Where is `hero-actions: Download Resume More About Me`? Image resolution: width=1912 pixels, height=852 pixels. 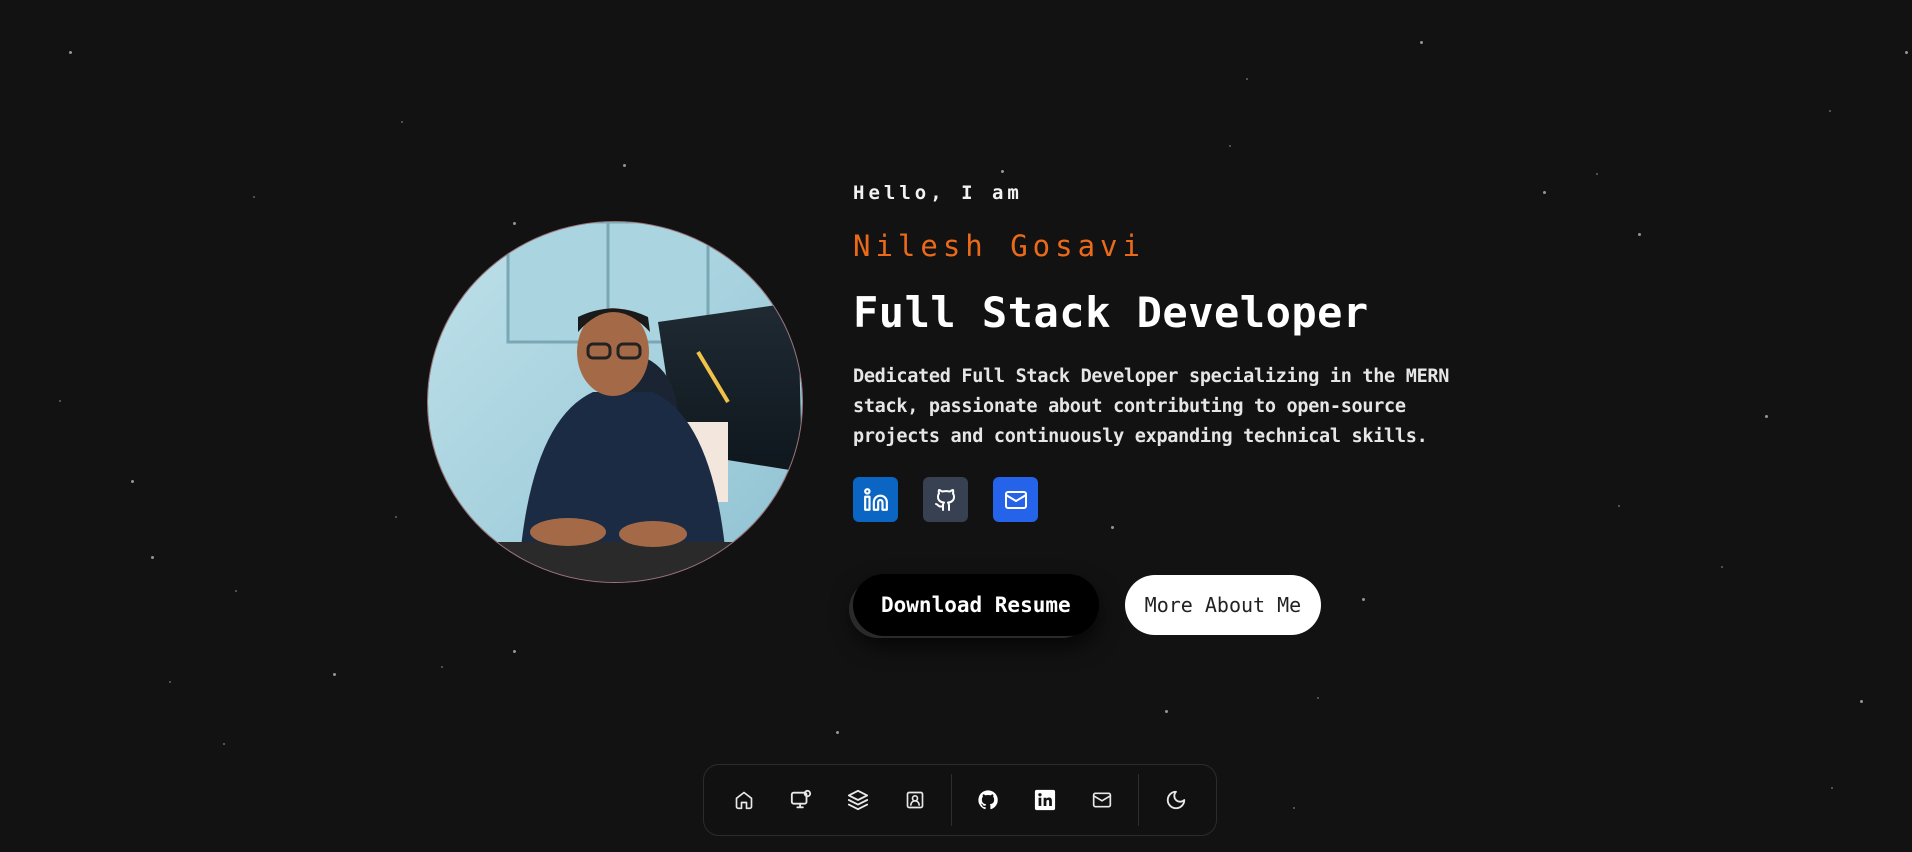 hero-actions: Download Resume More About Me is located at coordinates (1193, 605).